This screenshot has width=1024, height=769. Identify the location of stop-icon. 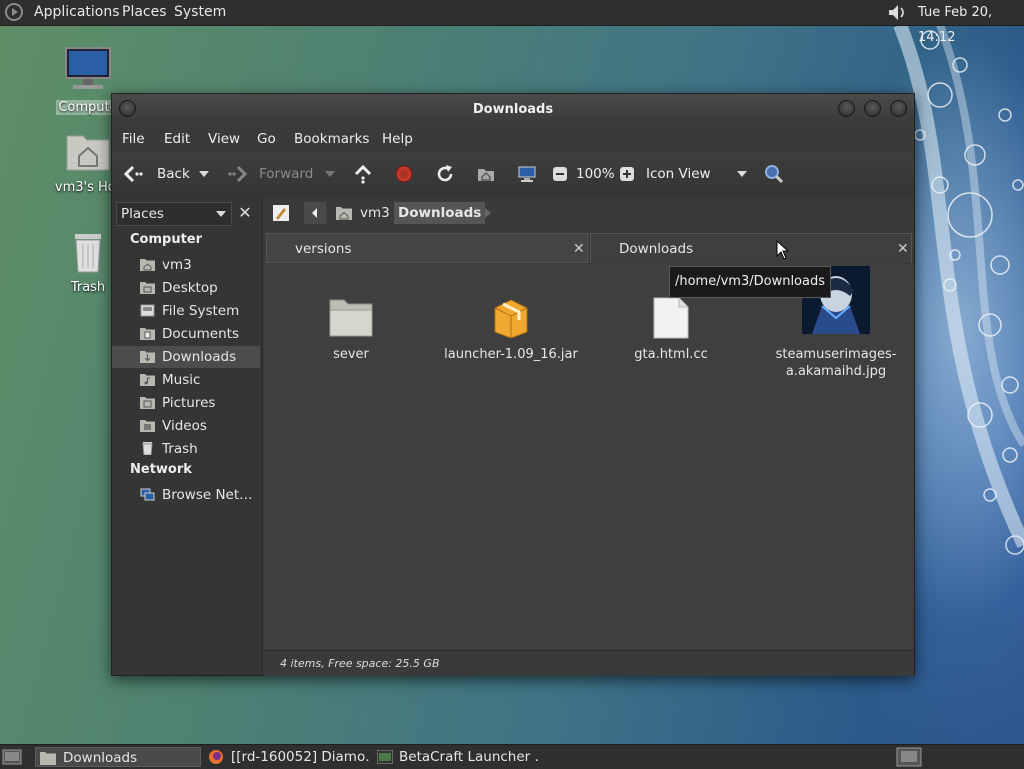
(404, 174).